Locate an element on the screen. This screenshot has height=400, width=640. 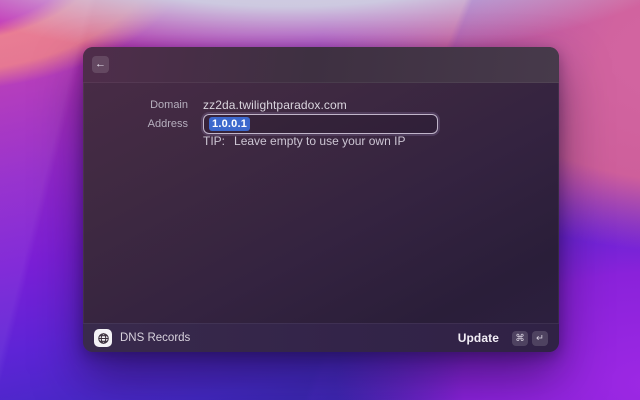
domain-row: Domain zz2da.twilightparadox.com is located at coordinates (321, 105).